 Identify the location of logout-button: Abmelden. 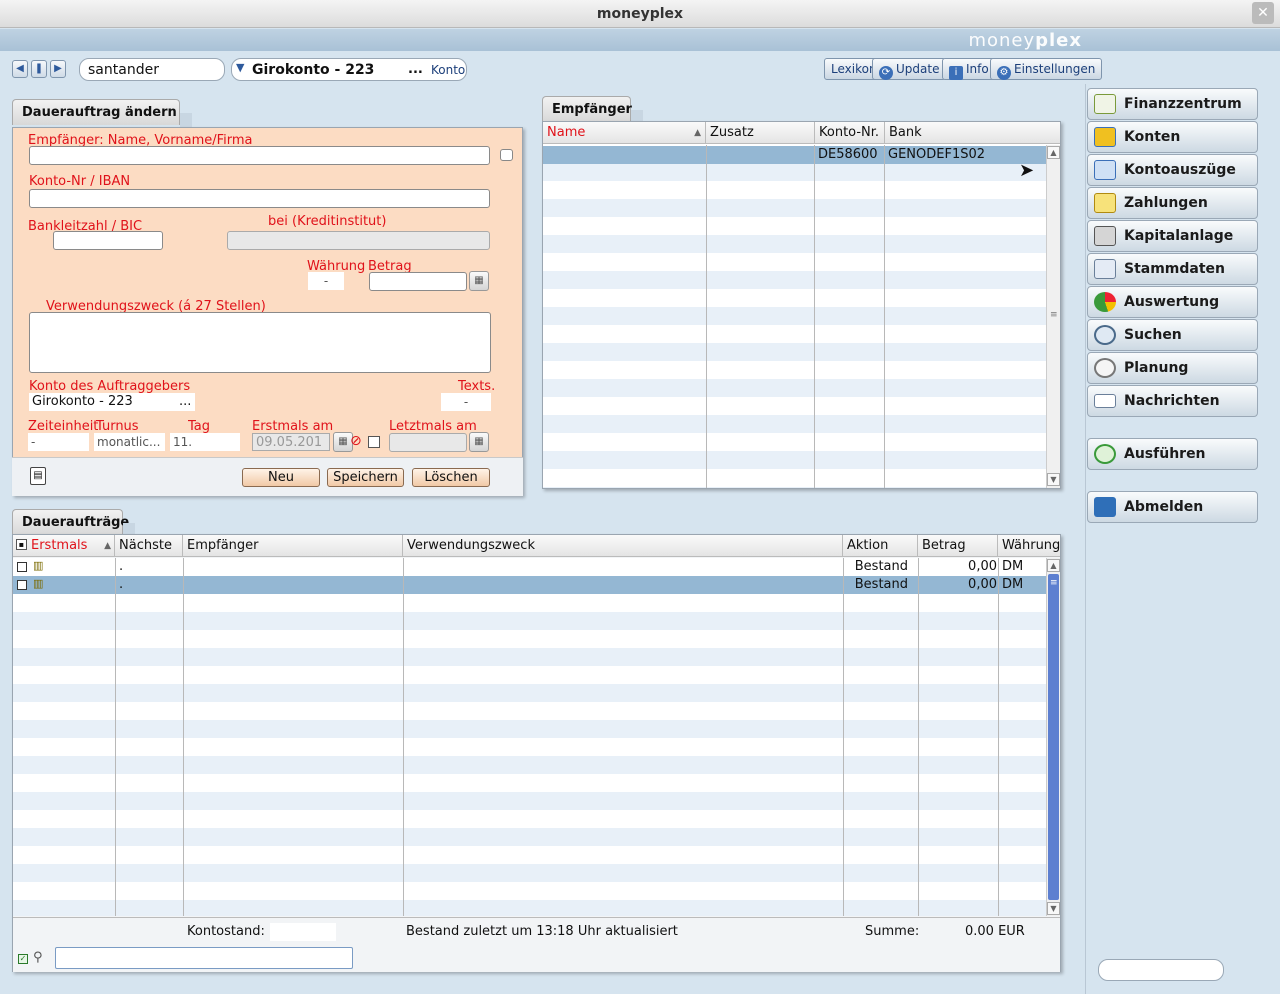
(1172, 507).